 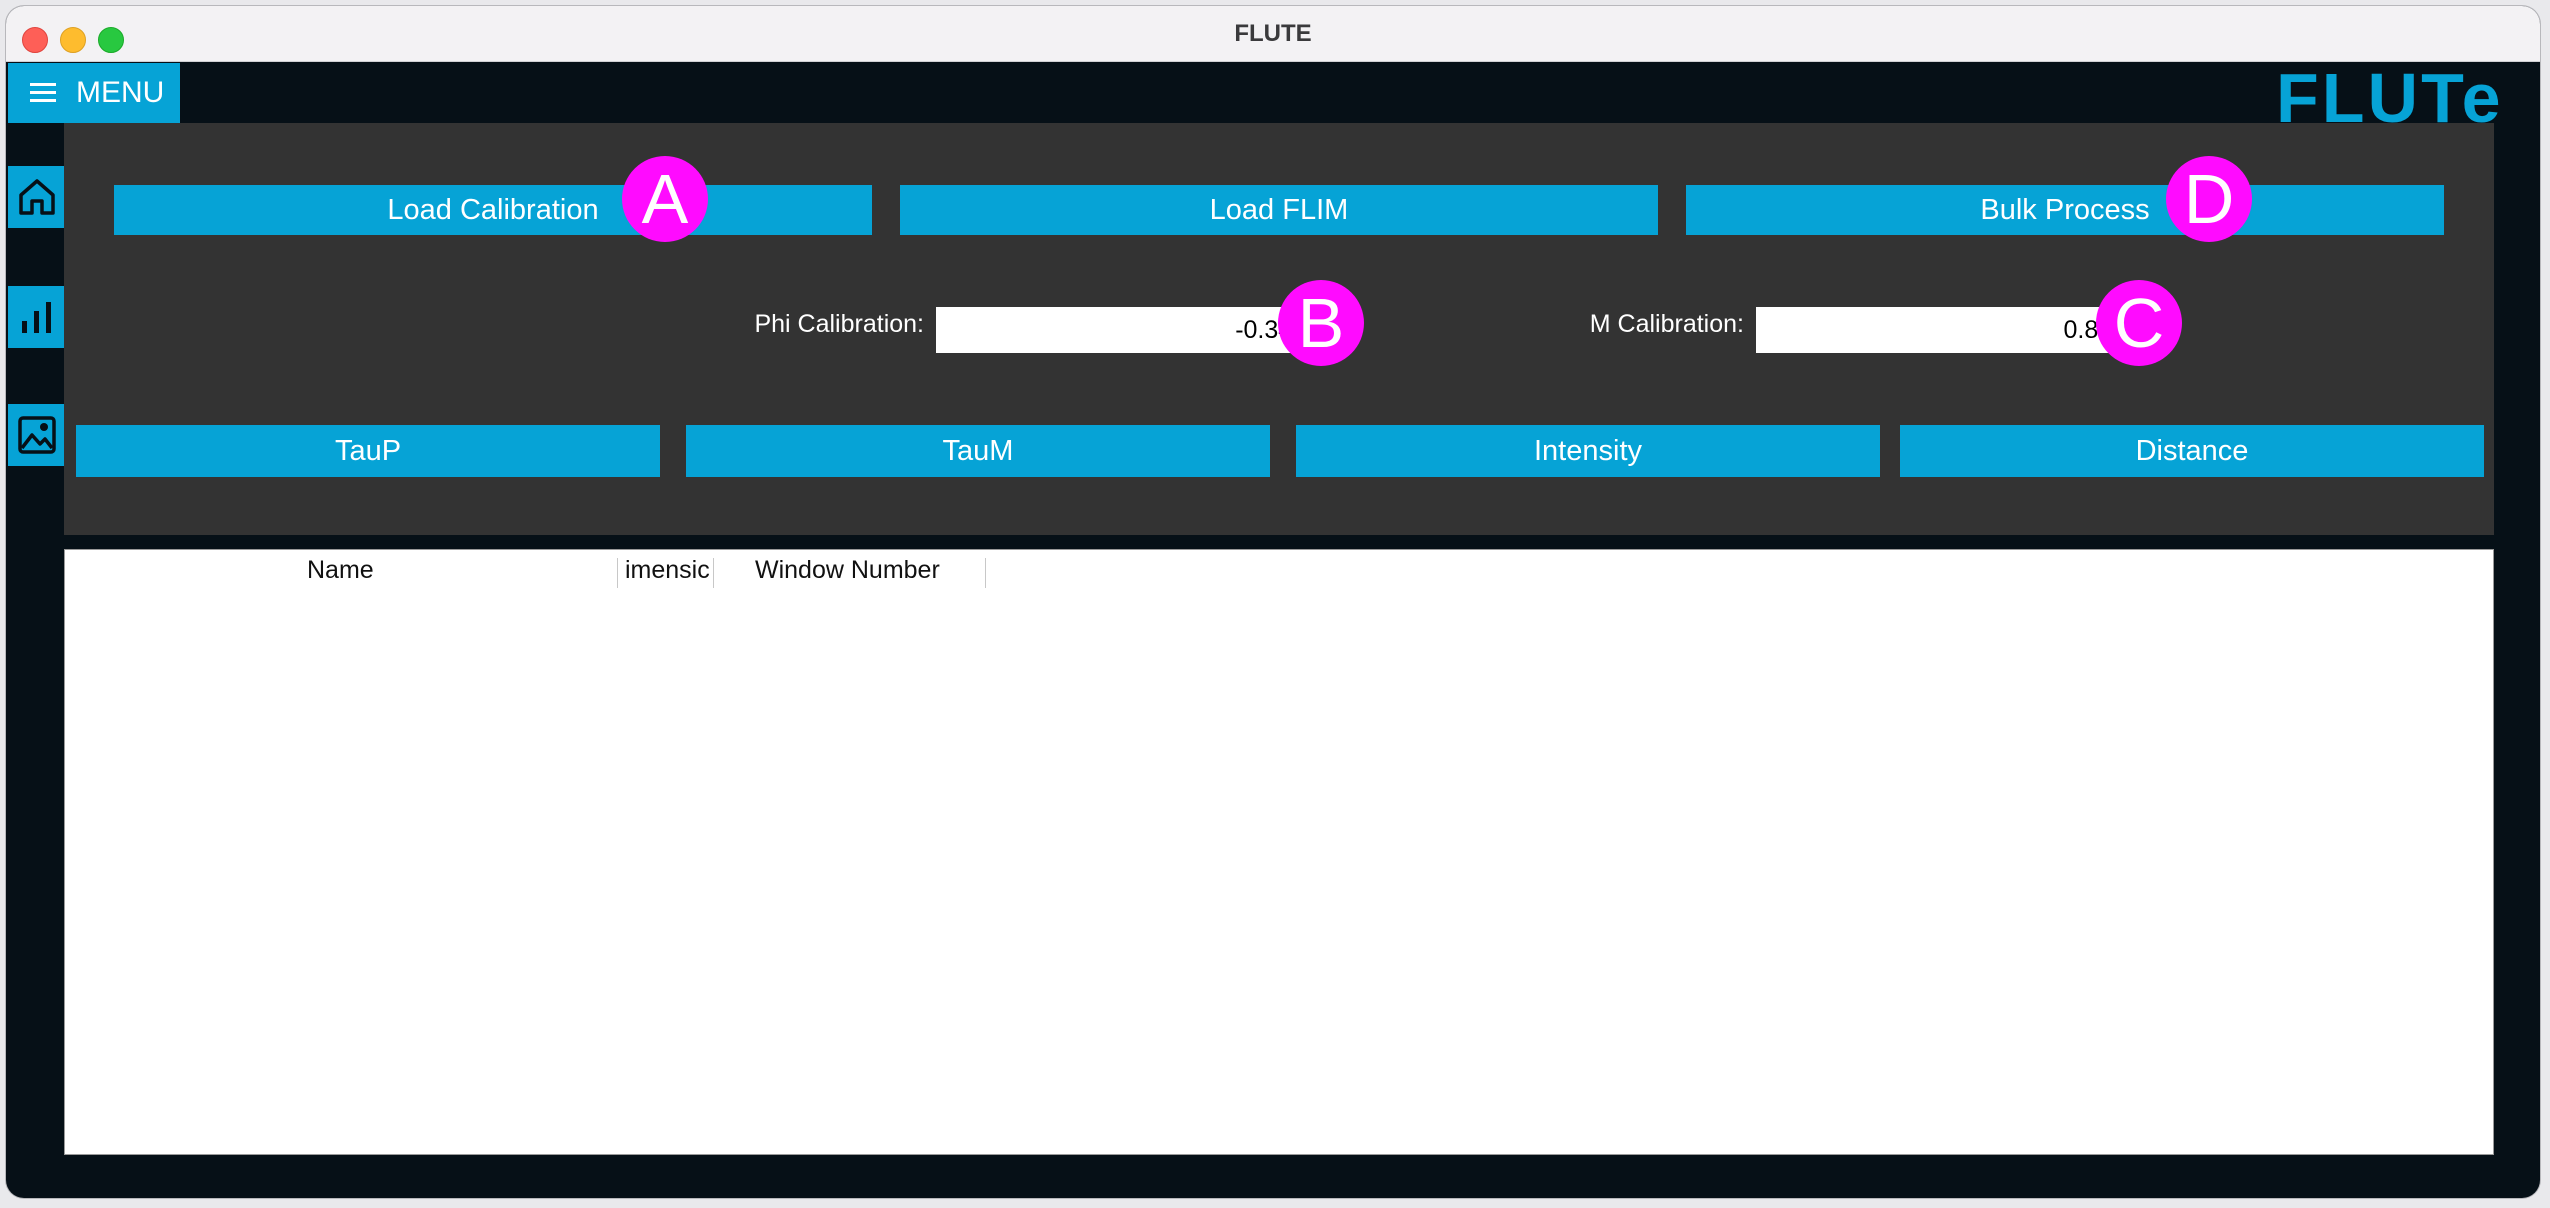 I want to click on menu-button: MENU, so click(x=94, y=93).